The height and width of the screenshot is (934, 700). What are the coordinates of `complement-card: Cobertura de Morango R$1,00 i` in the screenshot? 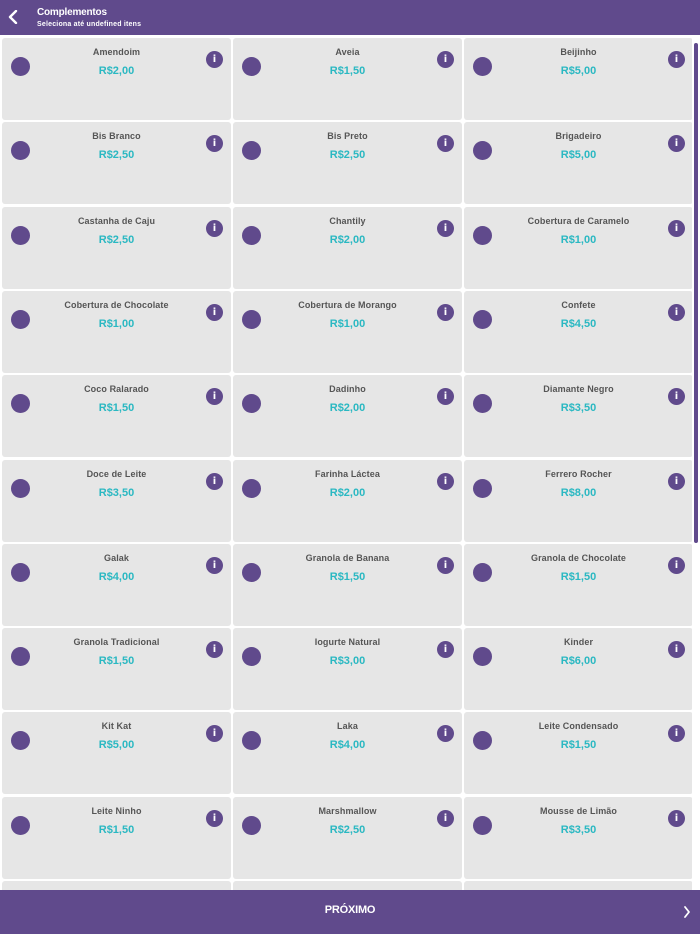 It's located at (347, 331).